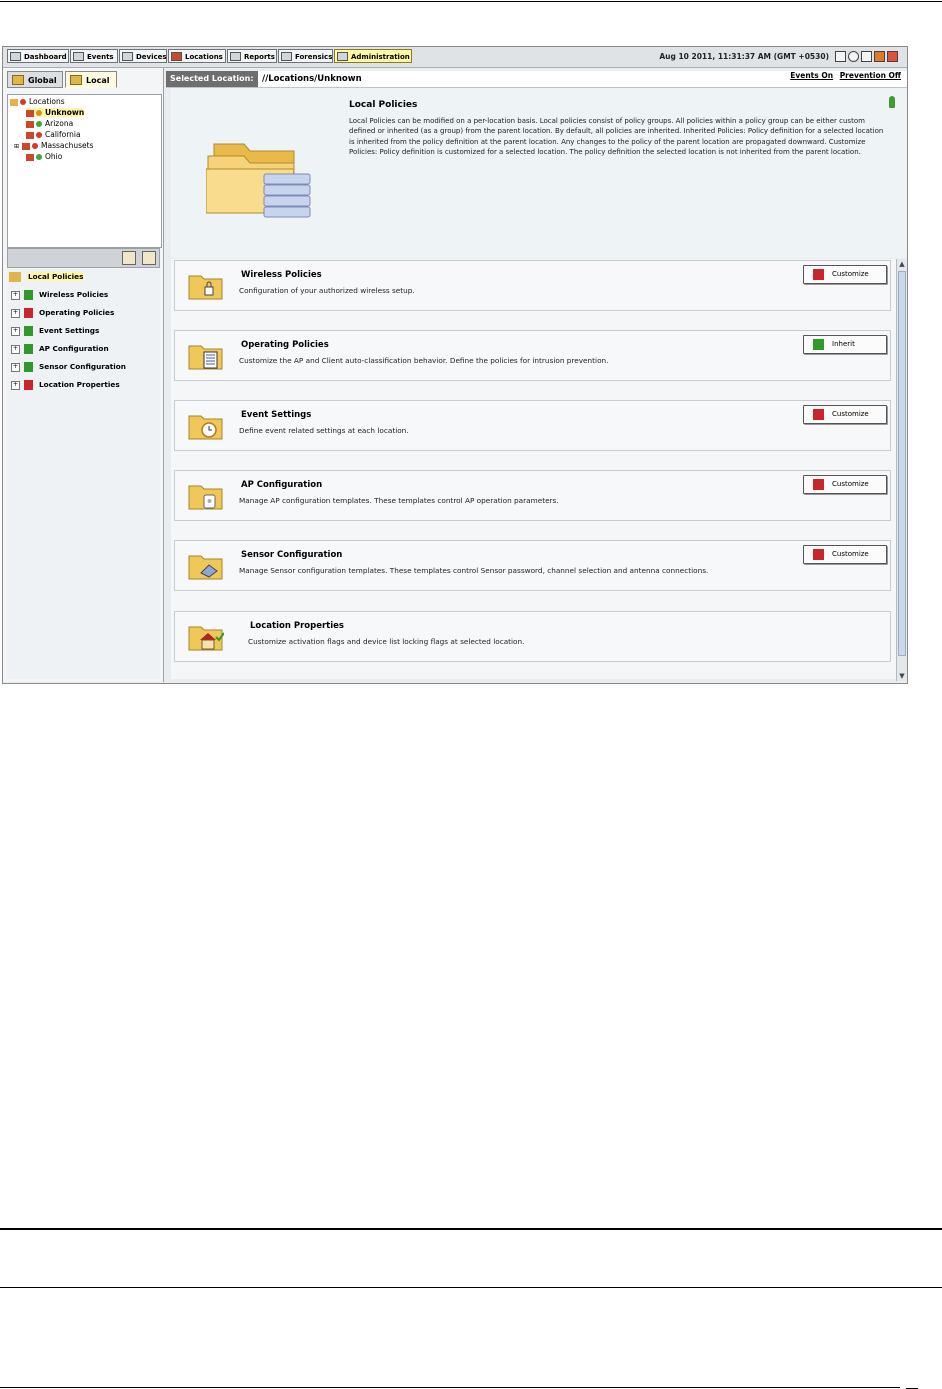  What do you see at coordinates (212, 79) in the screenshot?
I see `selected-location-label: Selected Location:` at bounding box center [212, 79].